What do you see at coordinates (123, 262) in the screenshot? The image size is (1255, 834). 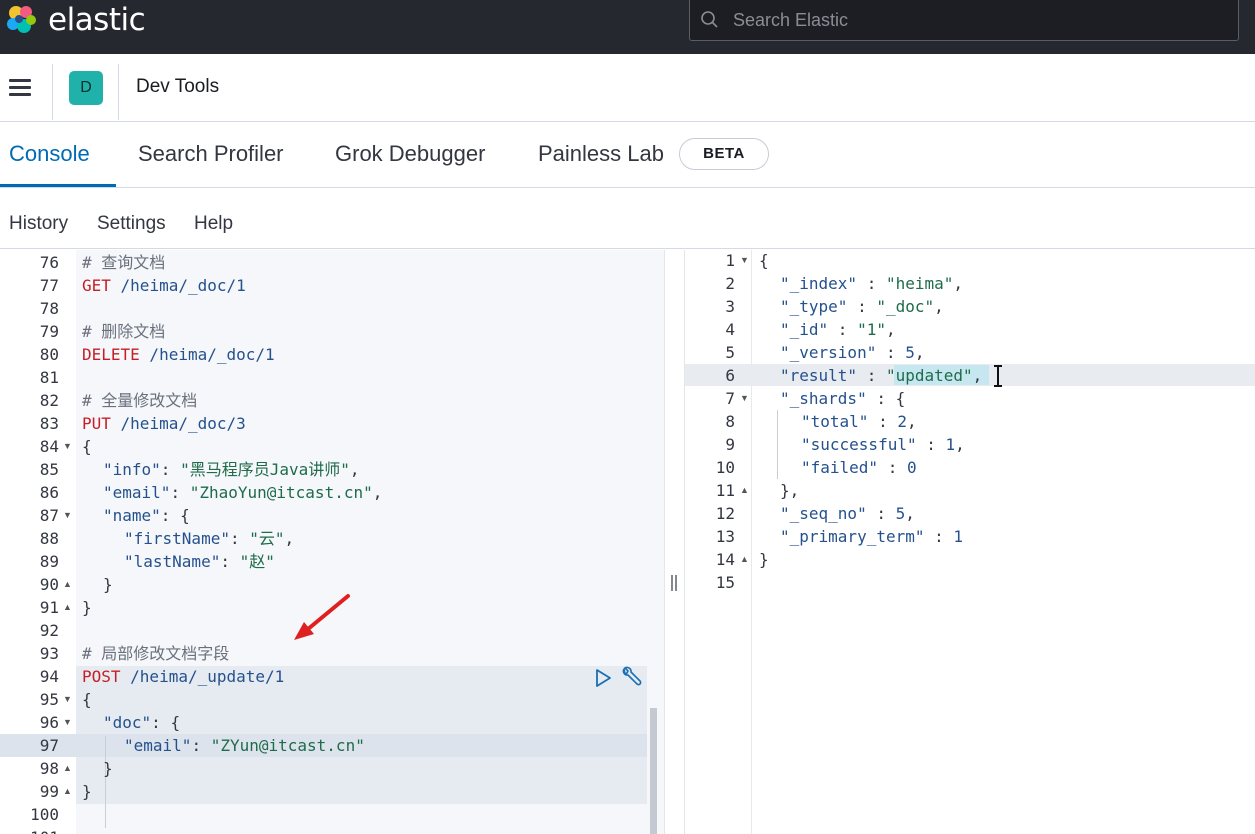 I see `code-line: # 查询文档` at bounding box center [123, 262].